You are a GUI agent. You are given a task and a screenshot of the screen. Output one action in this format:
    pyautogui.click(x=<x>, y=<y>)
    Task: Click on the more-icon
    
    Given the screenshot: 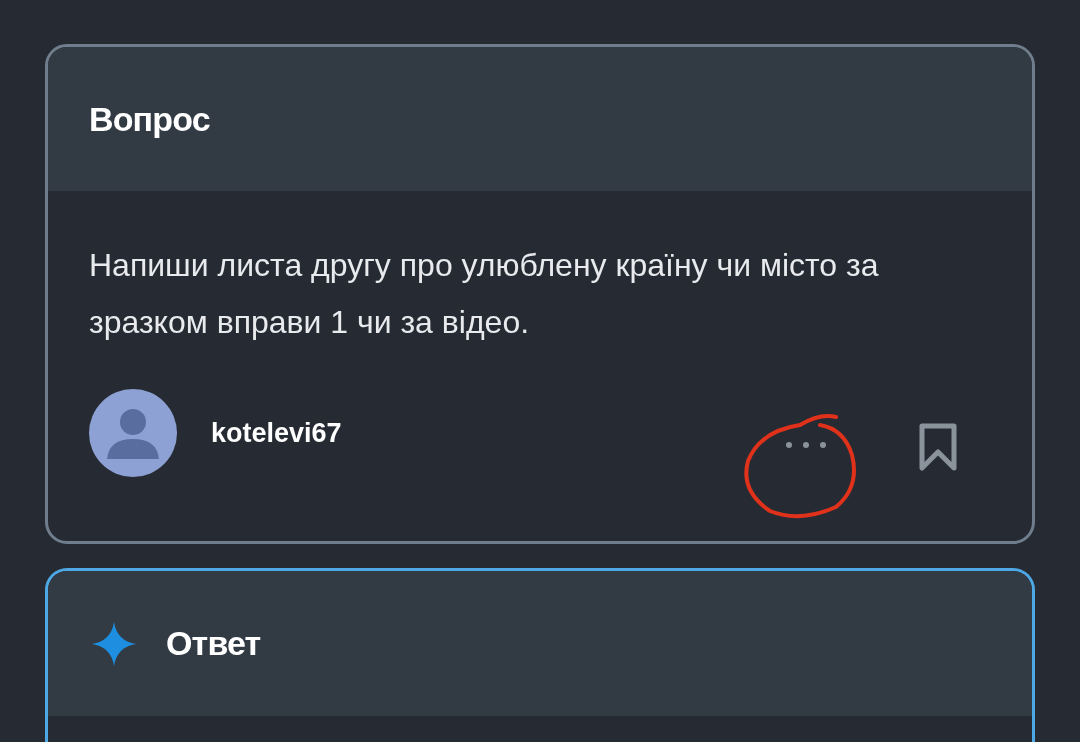 What is the action you would take?
    pyautogui.click(x=806, y=445)
    